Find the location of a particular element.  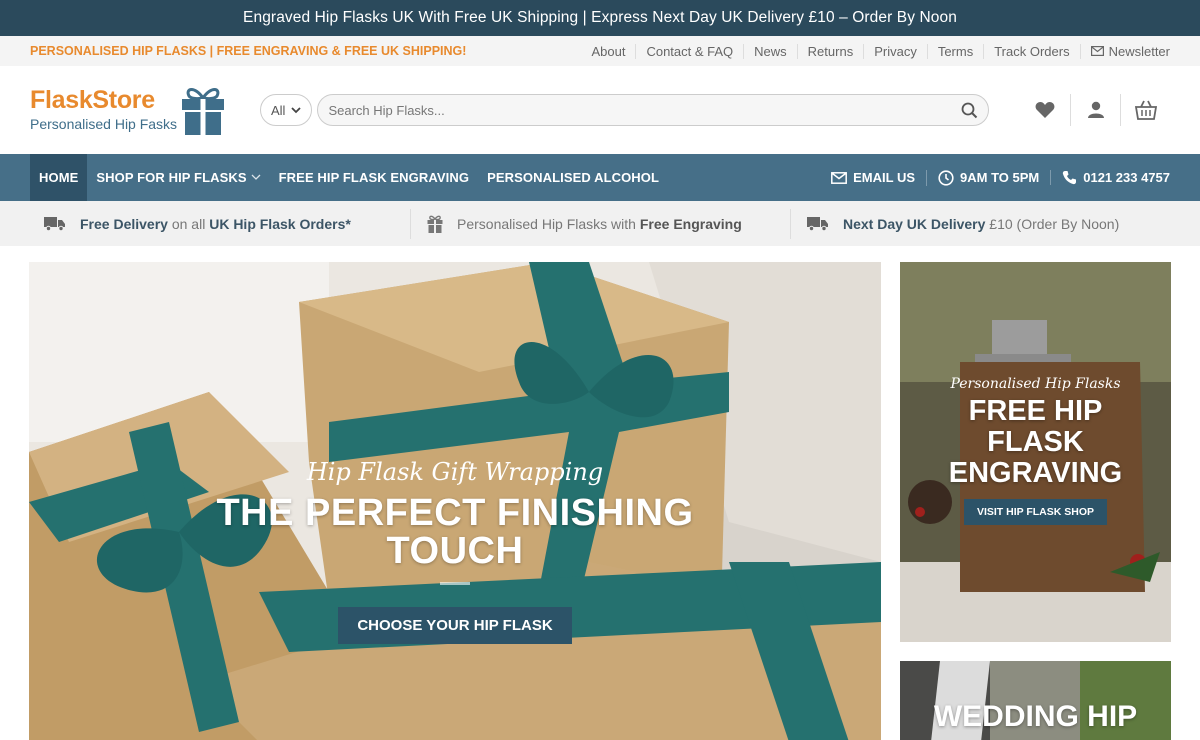

feature-1-text: on all is located at coordinates (188, 223).